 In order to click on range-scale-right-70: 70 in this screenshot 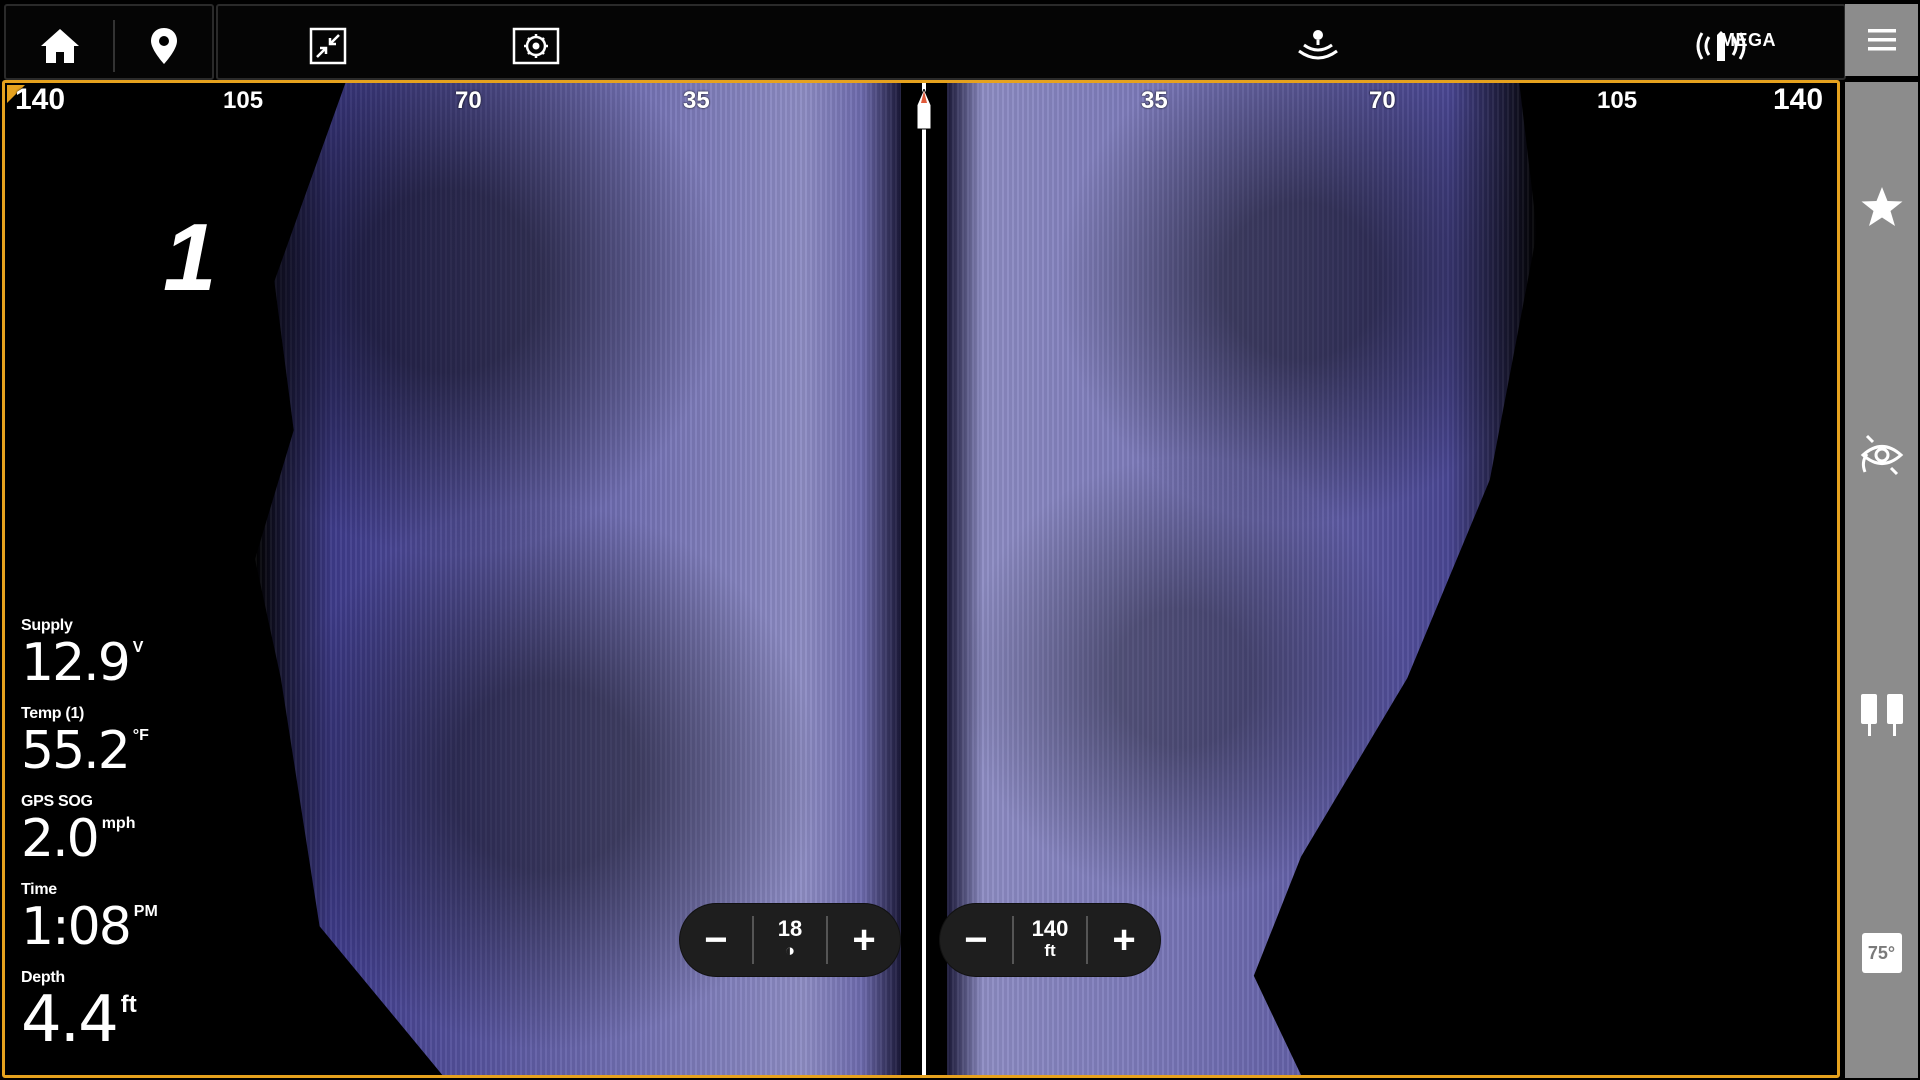, I will do `click(1382, 100)`.